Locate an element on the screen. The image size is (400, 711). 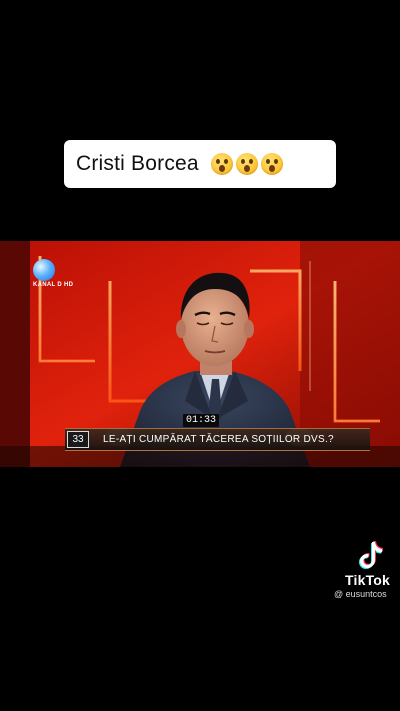
channel-logo: KANAL D HD is located at coordinates (53, 273).